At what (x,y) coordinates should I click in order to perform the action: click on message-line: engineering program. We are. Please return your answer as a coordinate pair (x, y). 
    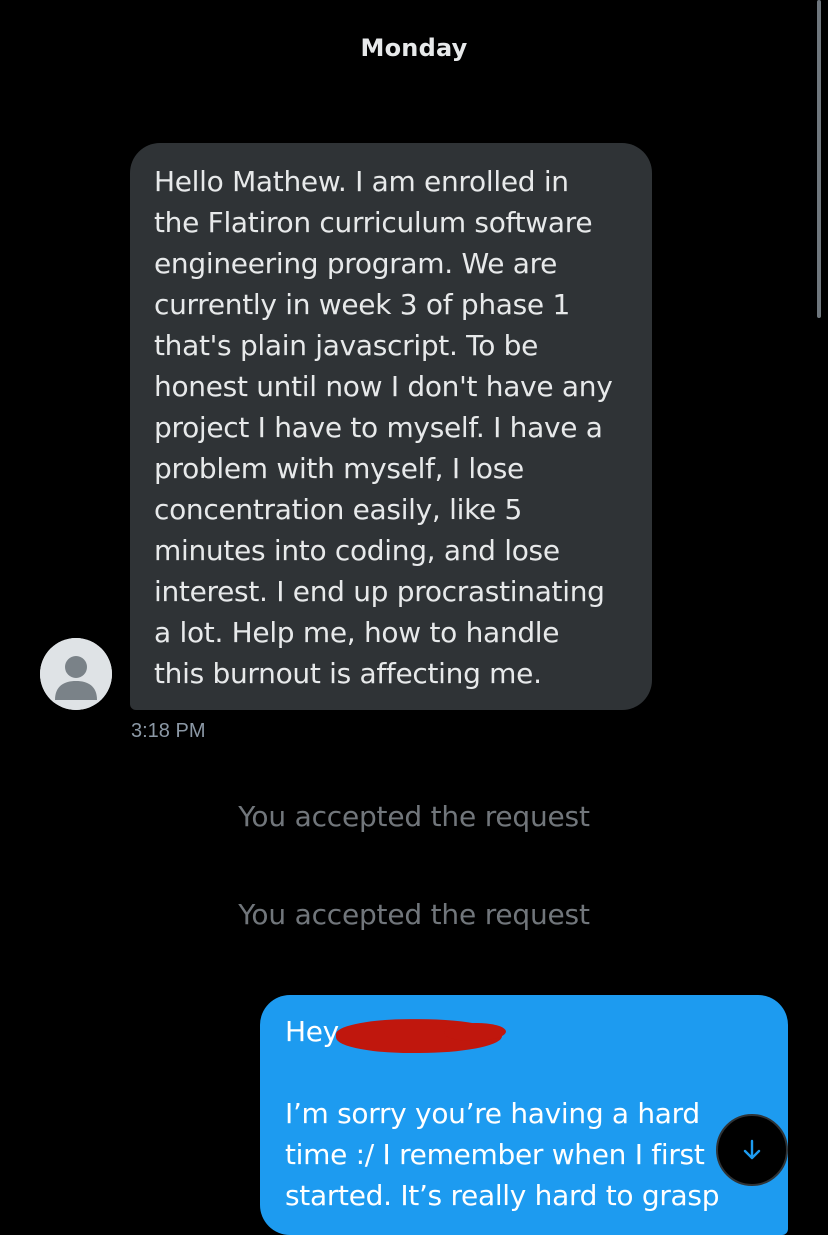
    Looking at the image, I should click on (356, 263).